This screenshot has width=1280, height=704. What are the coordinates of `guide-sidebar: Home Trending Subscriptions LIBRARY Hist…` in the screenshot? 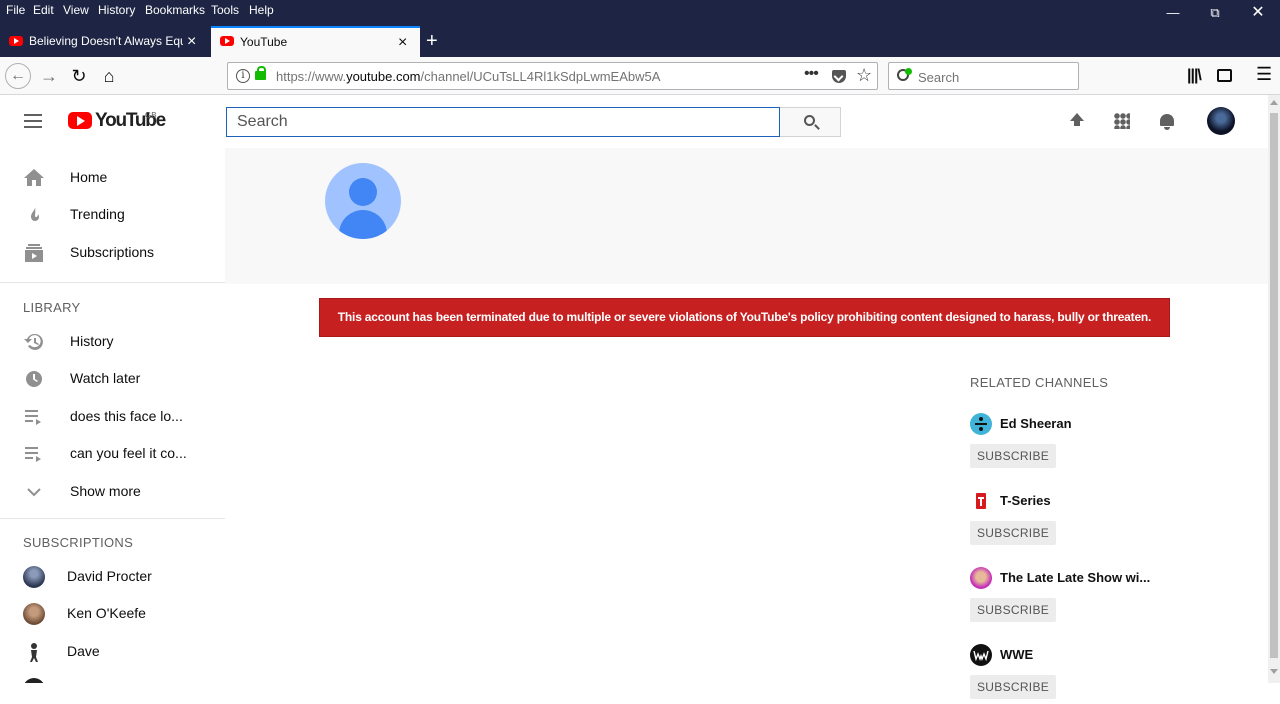 It's located at (112, 415).